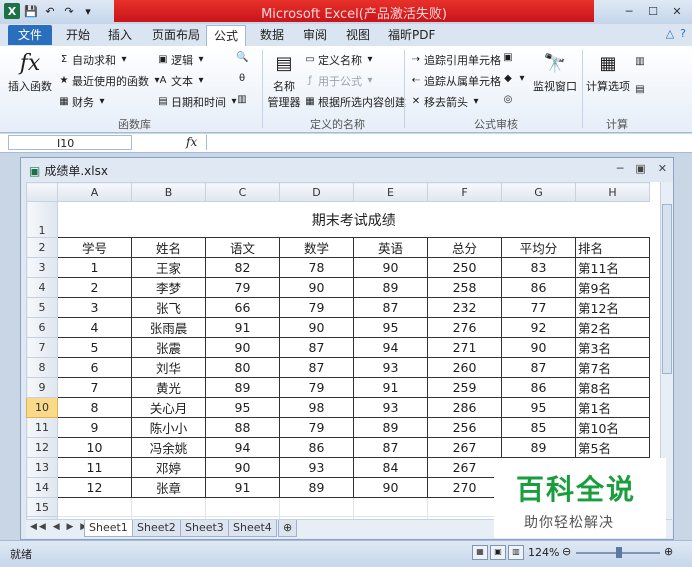 Image resolution: width=692 pixels, height=567 pixels. Describe the element at coordinates (464, 427) in the screenshot. I see `table-cell: 256` at that location.